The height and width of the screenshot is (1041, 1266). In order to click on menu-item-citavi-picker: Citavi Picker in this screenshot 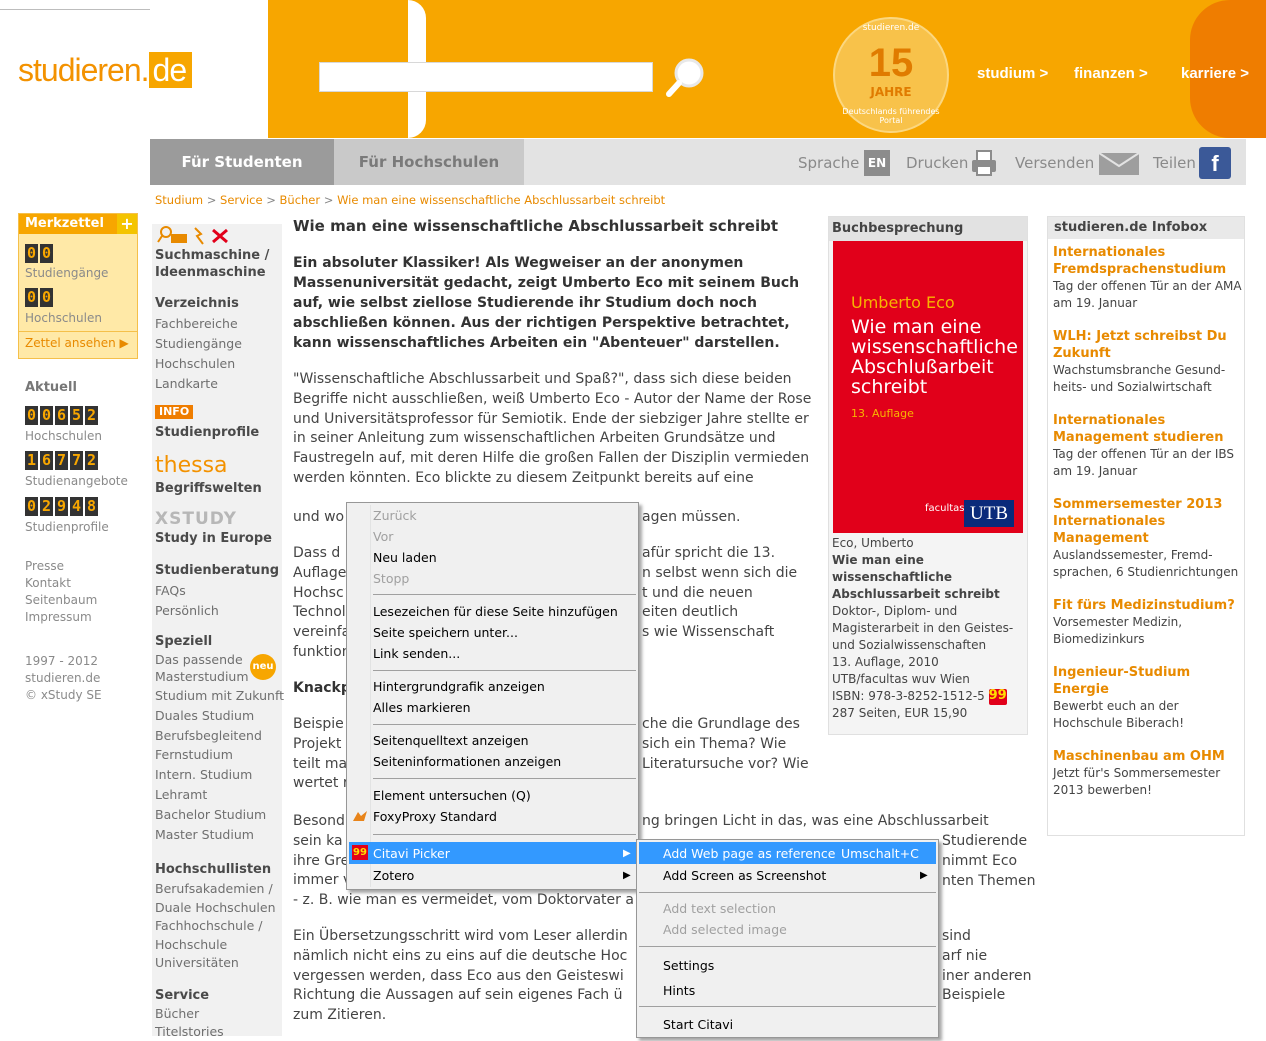, I will do `click(411, 853)`.